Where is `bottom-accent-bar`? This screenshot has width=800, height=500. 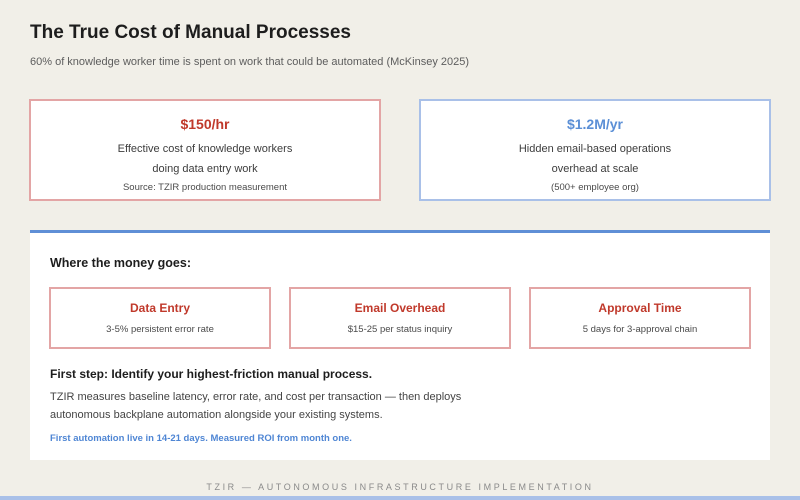 bottom-accent-bar is located at coordinates (400, 498).